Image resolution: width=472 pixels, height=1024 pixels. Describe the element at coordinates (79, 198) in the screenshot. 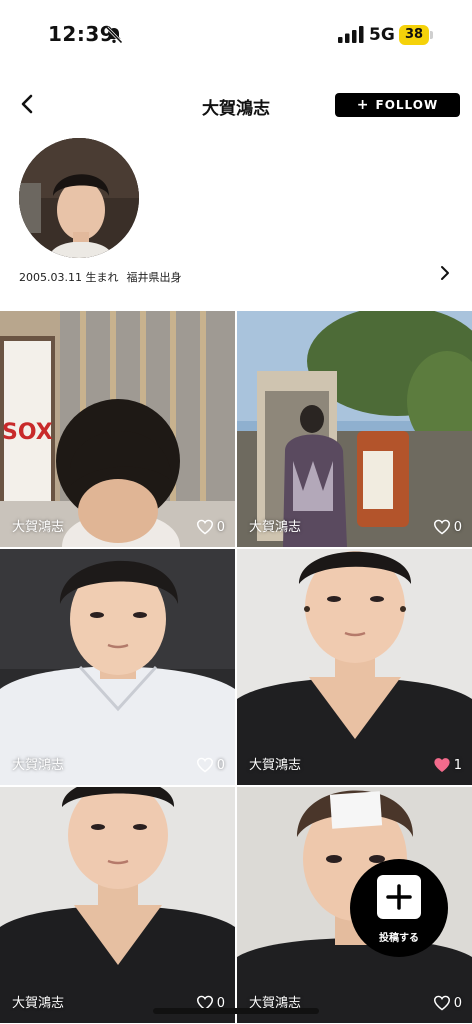

I see `avatar` at that location.